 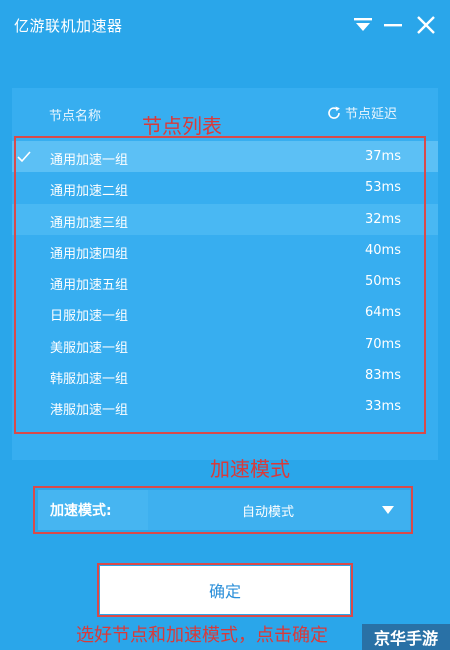 What do you see at coordinates (75, 116) in the screenshot?
I see `column-header-node-name: 节点名称` at bounding box center [75, 116].